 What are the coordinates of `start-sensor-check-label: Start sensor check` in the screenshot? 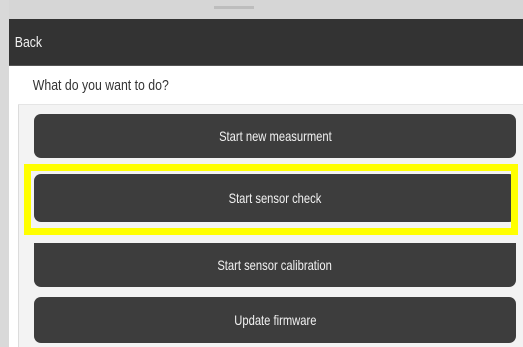 It's located at (275, 198).